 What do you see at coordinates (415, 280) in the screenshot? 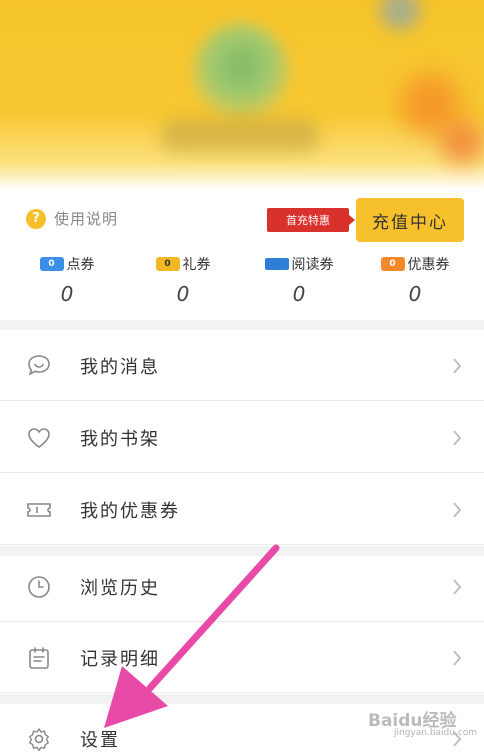
I see `coupon-discount: 0 优惠券 0` at bounding box center [415, 280].